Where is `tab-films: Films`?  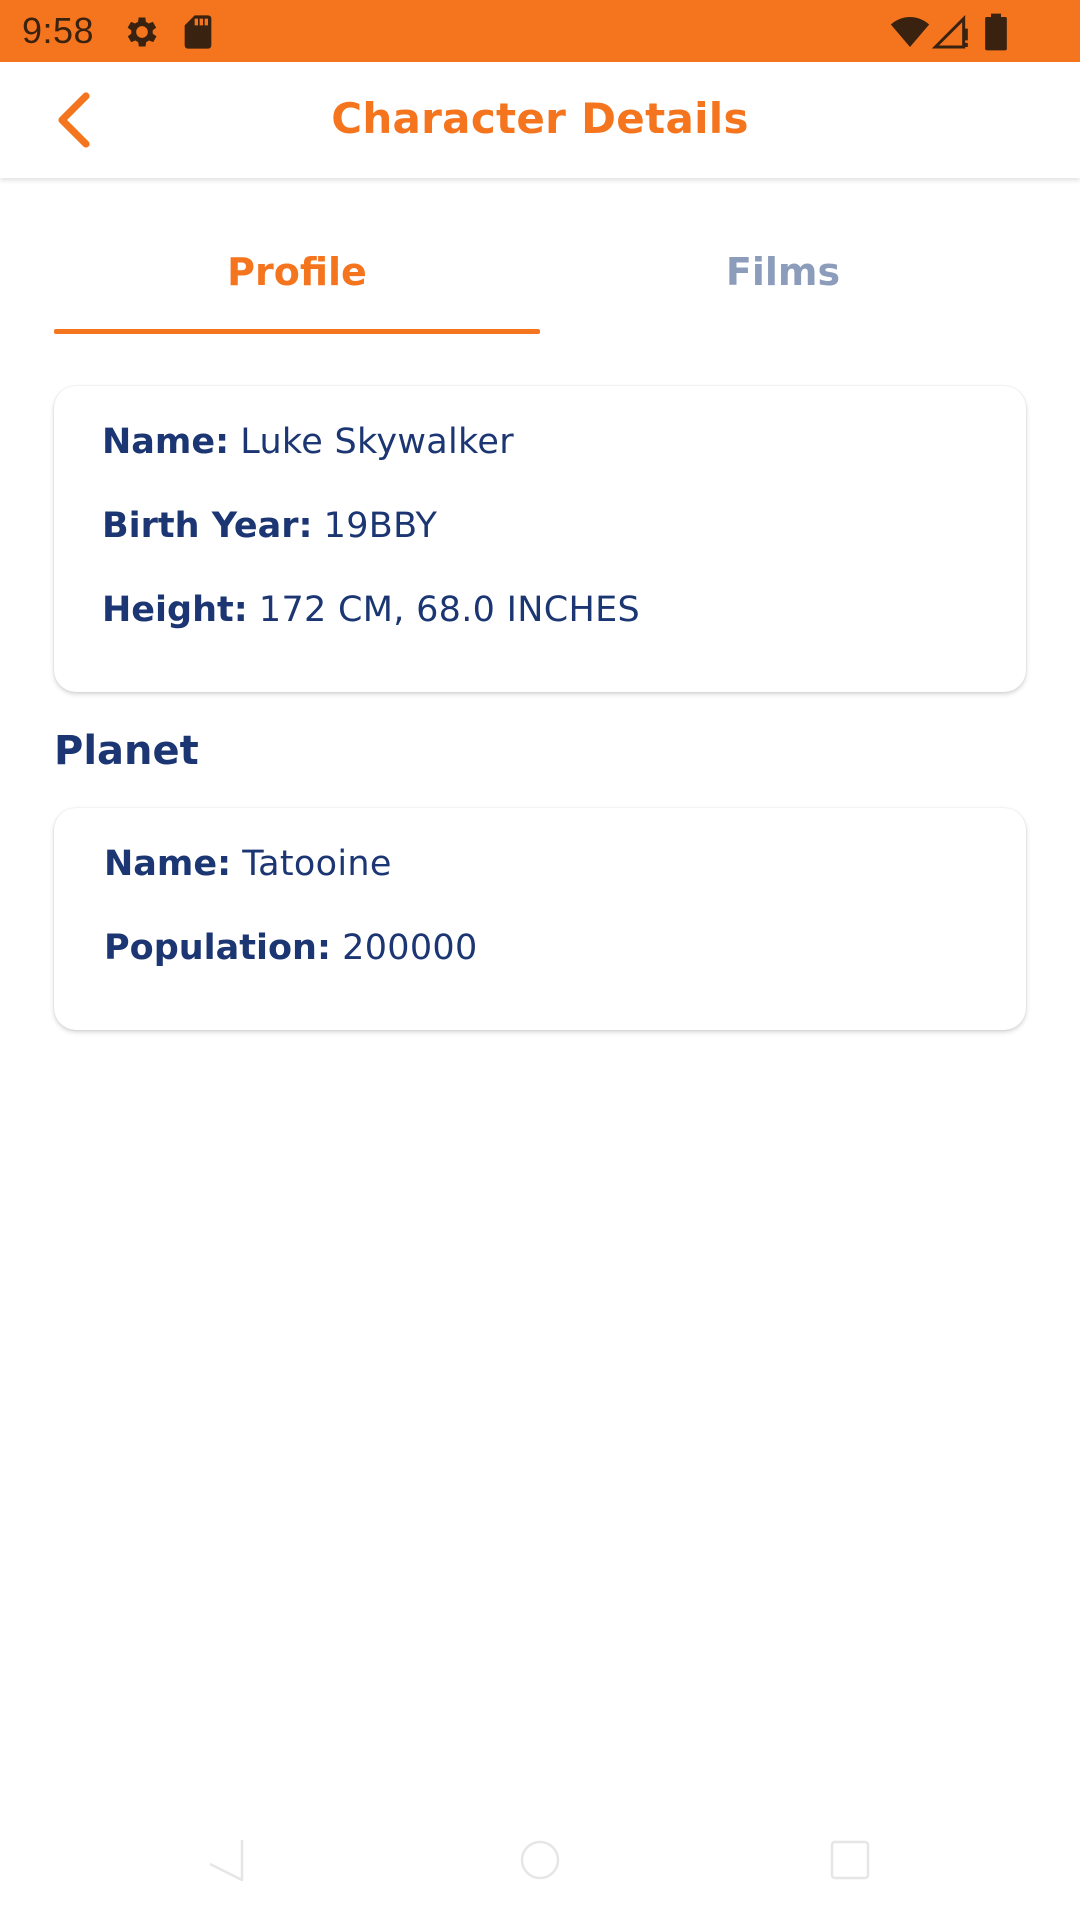 tab-films: Films is located at coordinates (783, 282).